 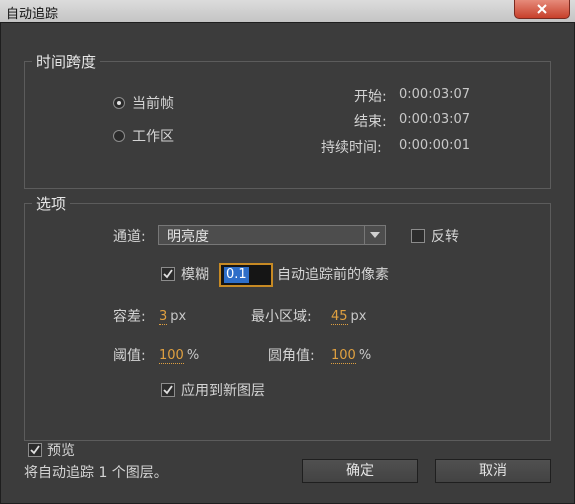 I want to click on end-value: 0:00:03:07, so click(x=435, y=119).